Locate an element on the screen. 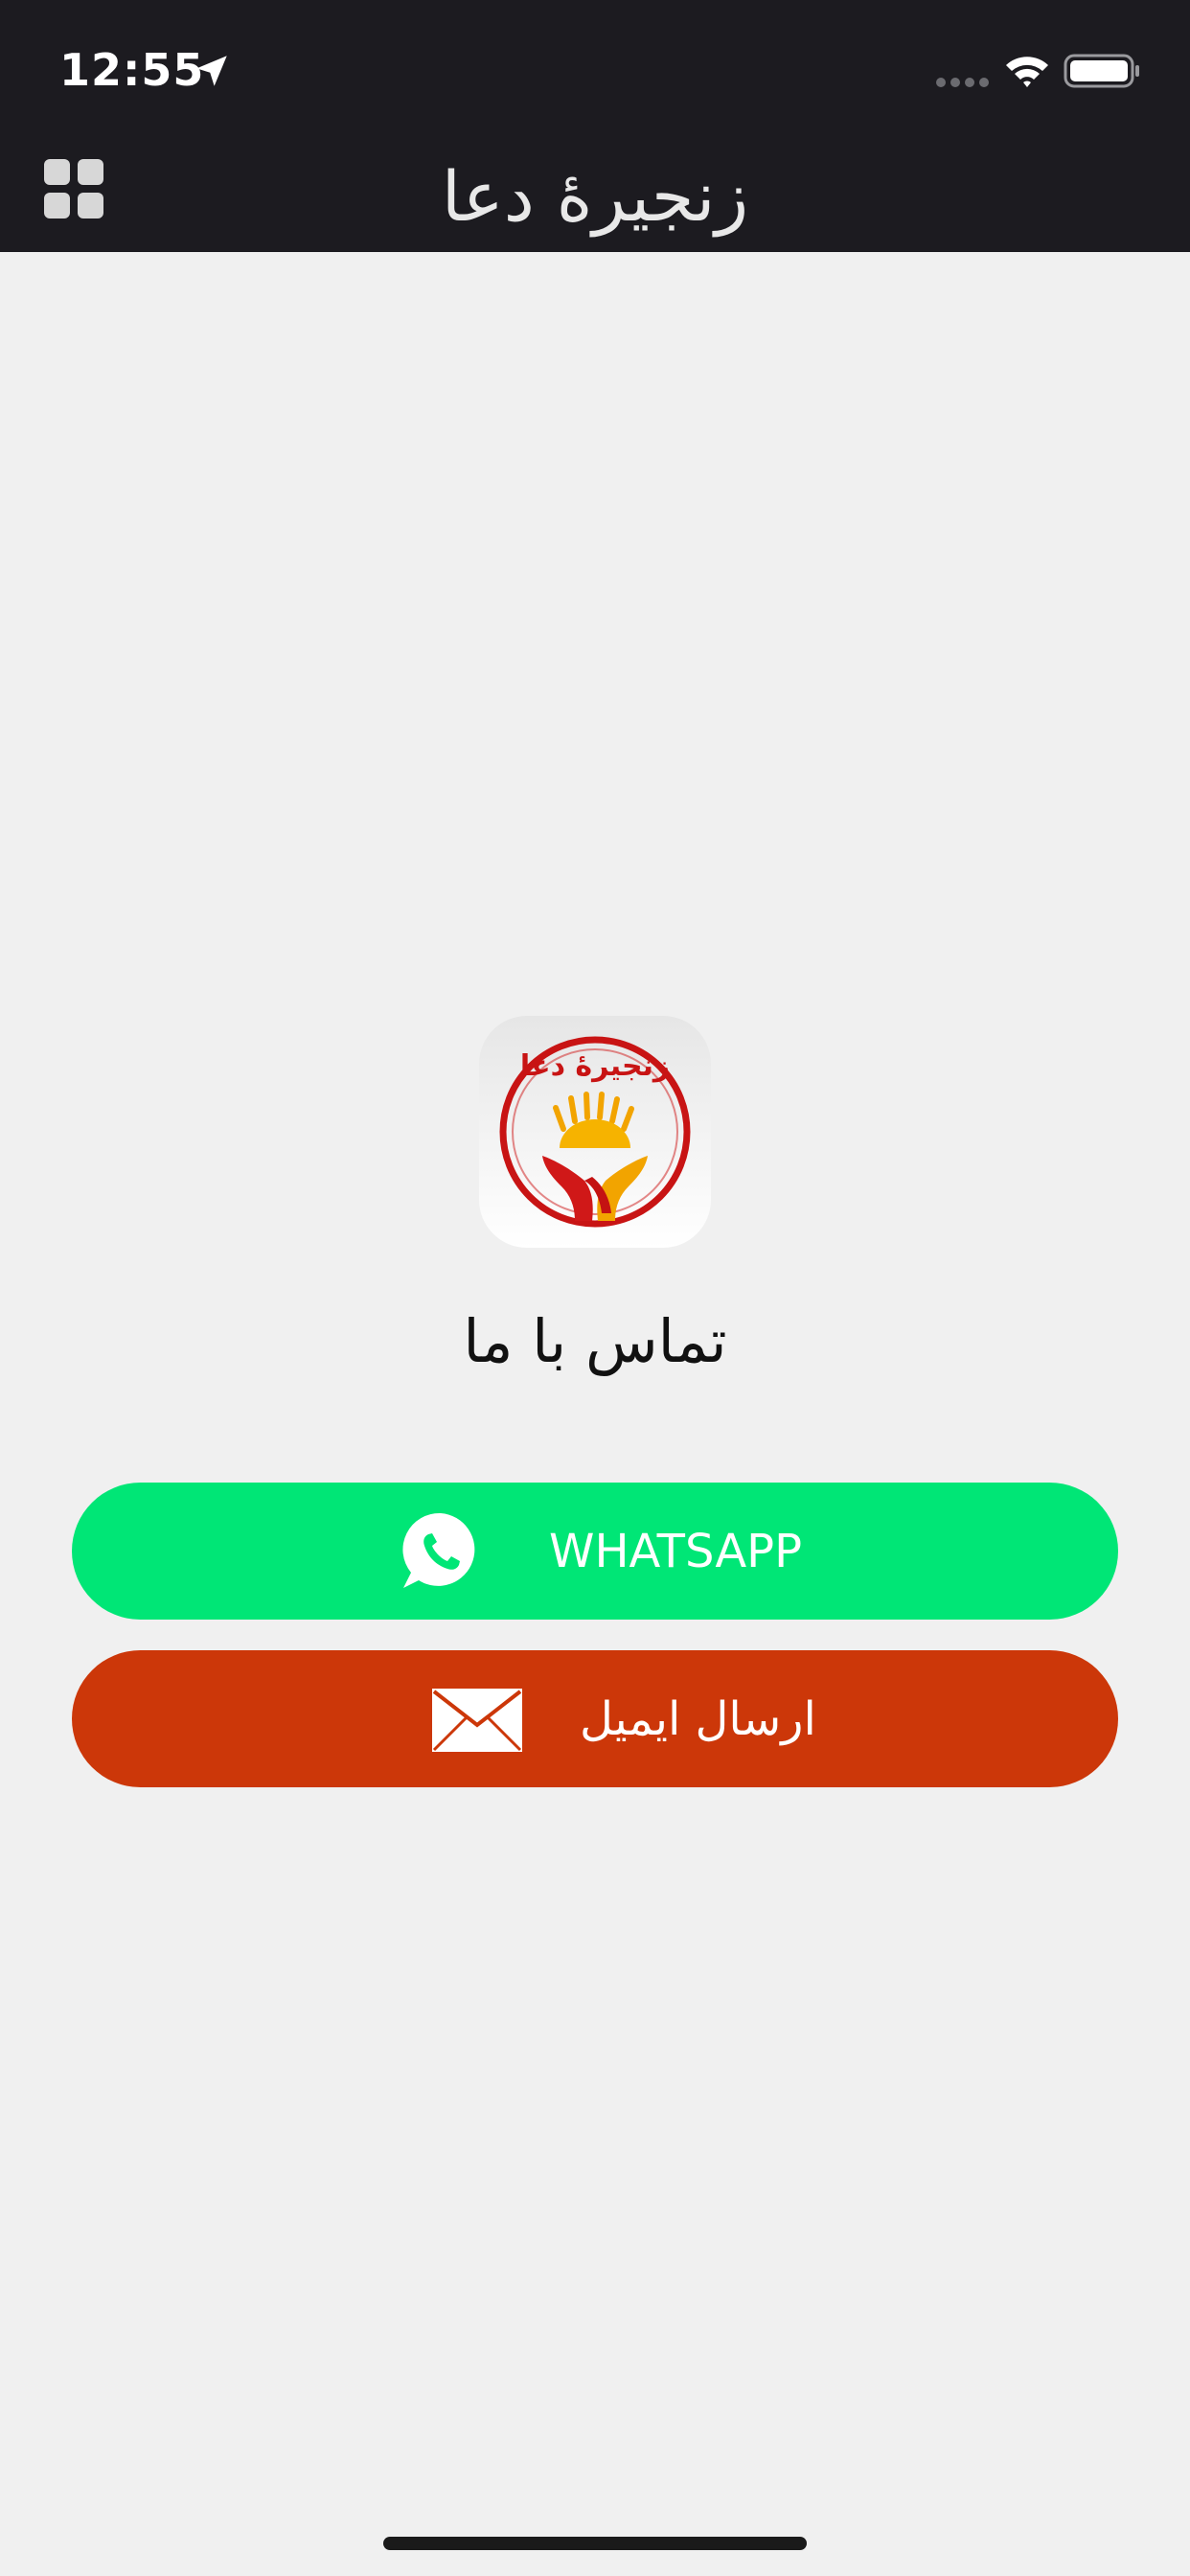 The image size is (1190, 2576). prayer-hands-logo-icon: زنجیرهٔ دعا is located at coordinates (595, 1132).